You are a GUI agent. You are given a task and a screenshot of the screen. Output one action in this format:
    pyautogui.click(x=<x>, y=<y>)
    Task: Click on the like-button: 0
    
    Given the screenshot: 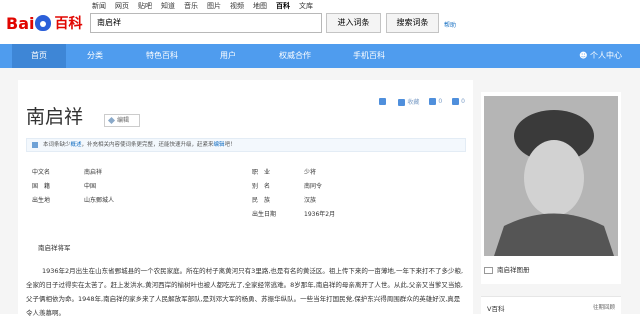 What is the action you would take?
    pyautogui.click(x=435, y=101)
    